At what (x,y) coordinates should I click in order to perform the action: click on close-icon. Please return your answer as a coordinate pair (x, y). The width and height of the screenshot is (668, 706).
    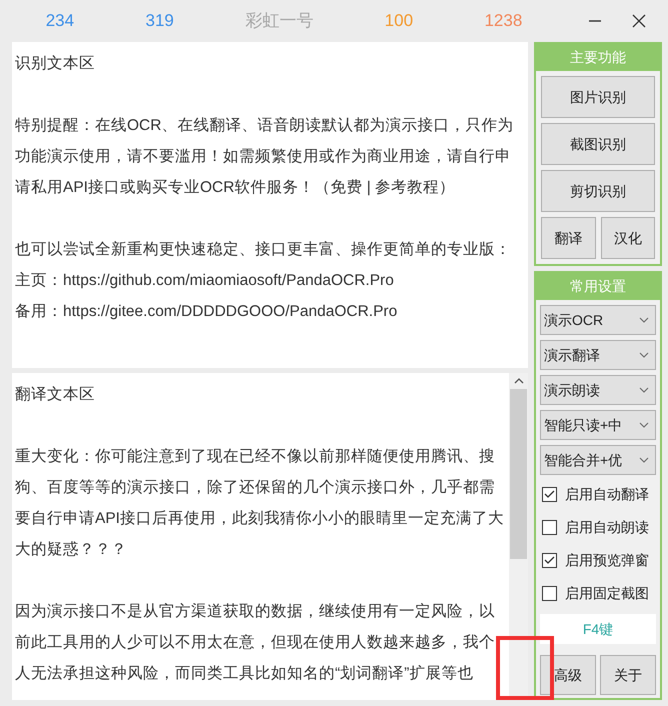
    Looking at the image, I should click on (639, 21).